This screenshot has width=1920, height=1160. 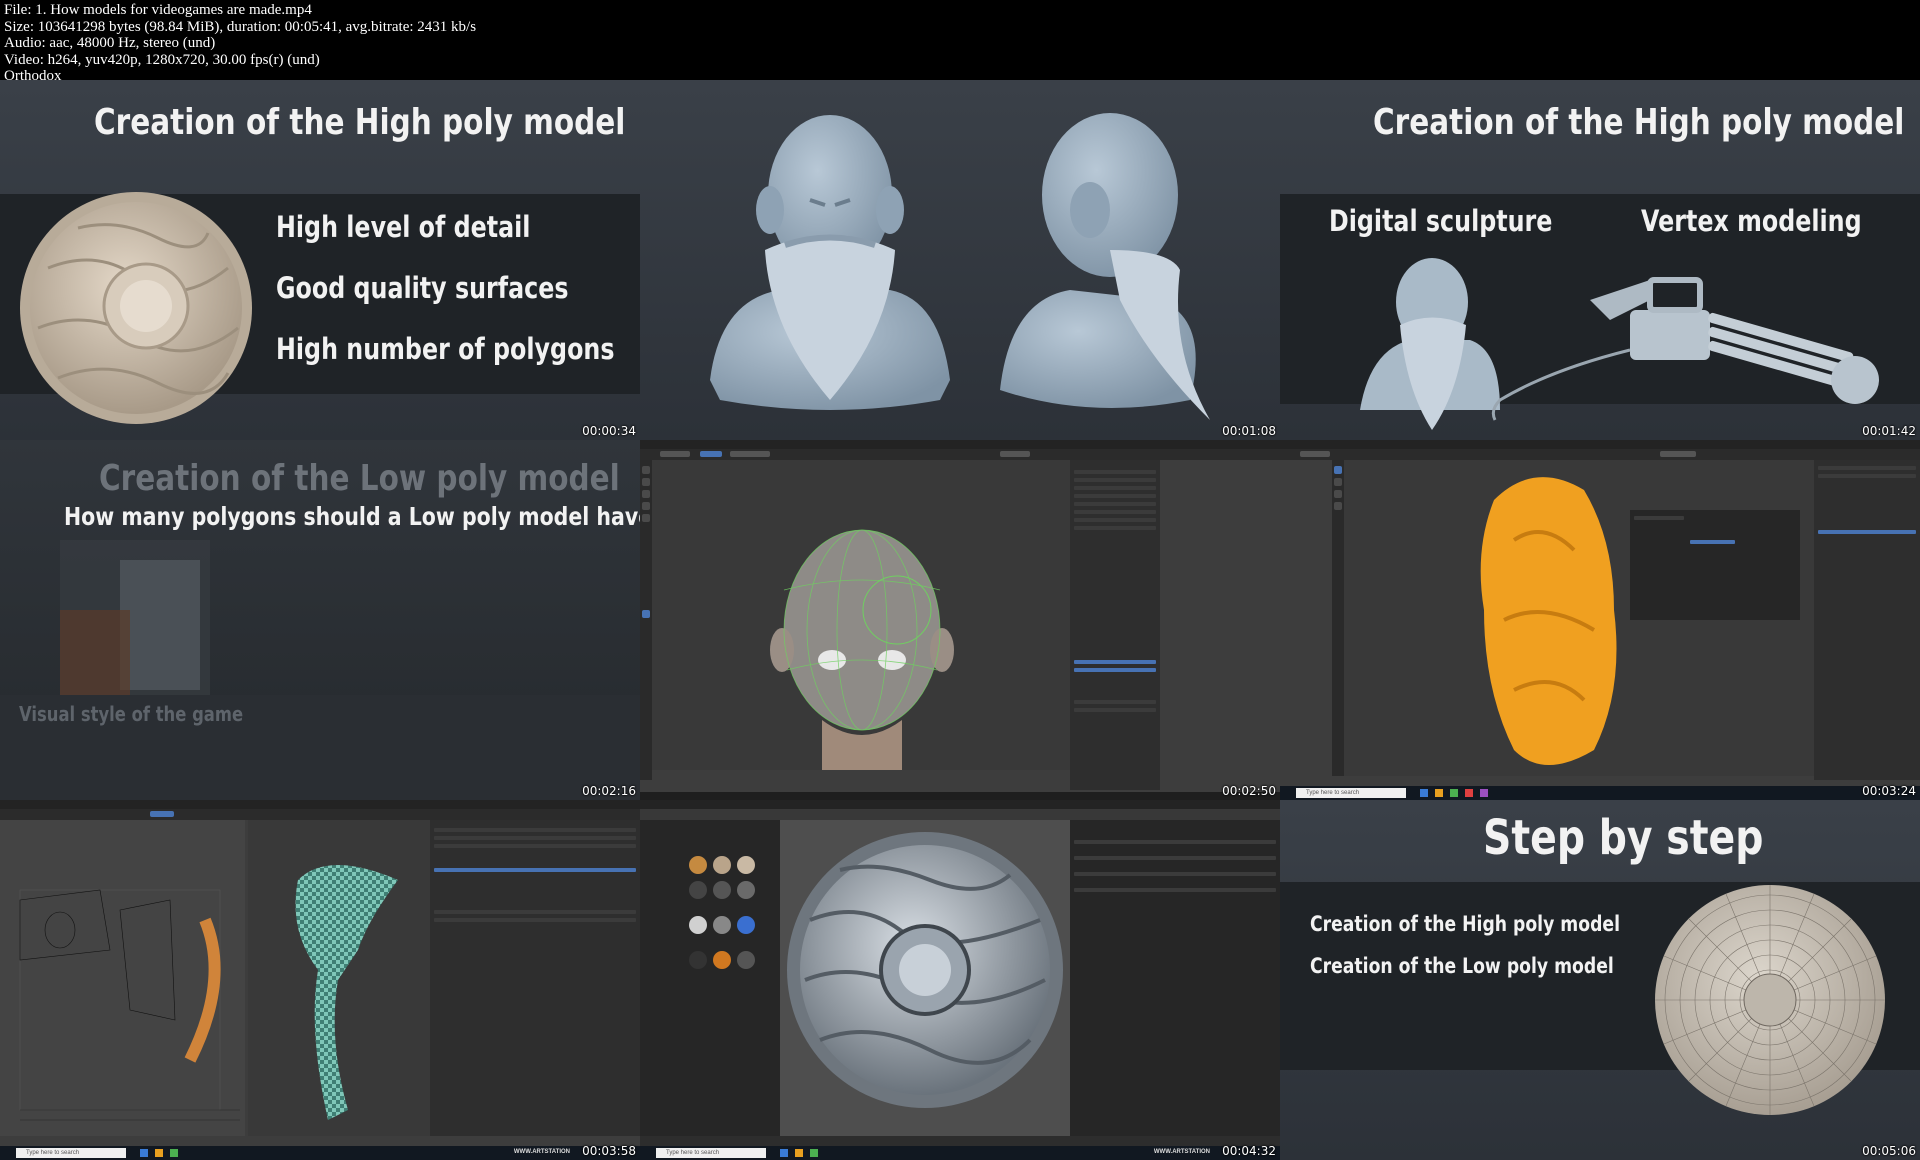 What do you see at coordinates (1249, 791) in the screenshot?
I see `timestamp: 00:02:50` at bounding box center [1249, 791].